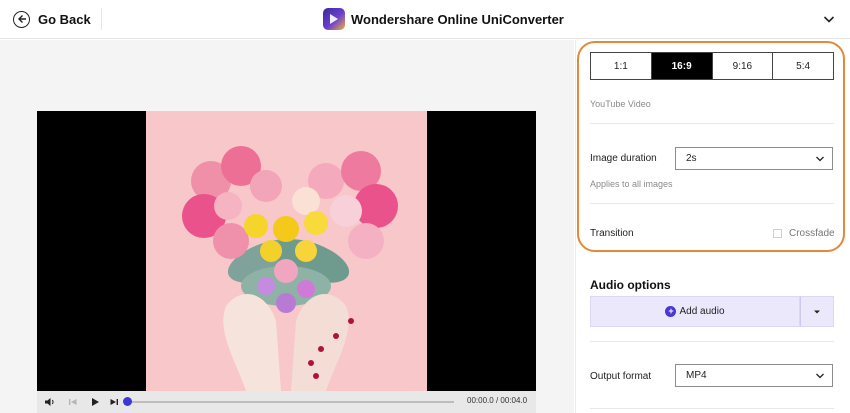 Image resolution: width=850 pixels, height=413 pixels. What do you see at coordinates (334, 19) in the screenshot?
I see `uniconverter-logo-icon` at bounding box center [334, 19].